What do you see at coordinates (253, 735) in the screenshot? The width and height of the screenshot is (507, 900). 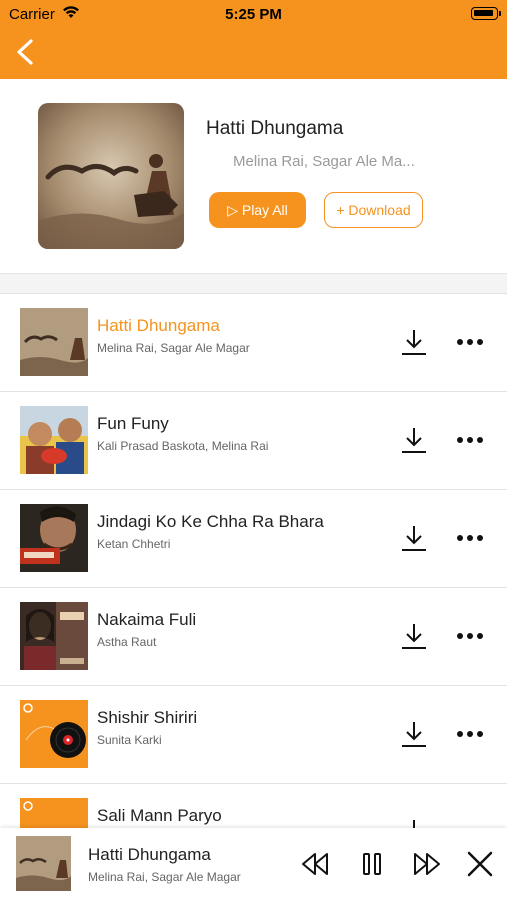 I see `list-item: Shishir Shiriri Sunita Karki` at bounding box center [253, 735].